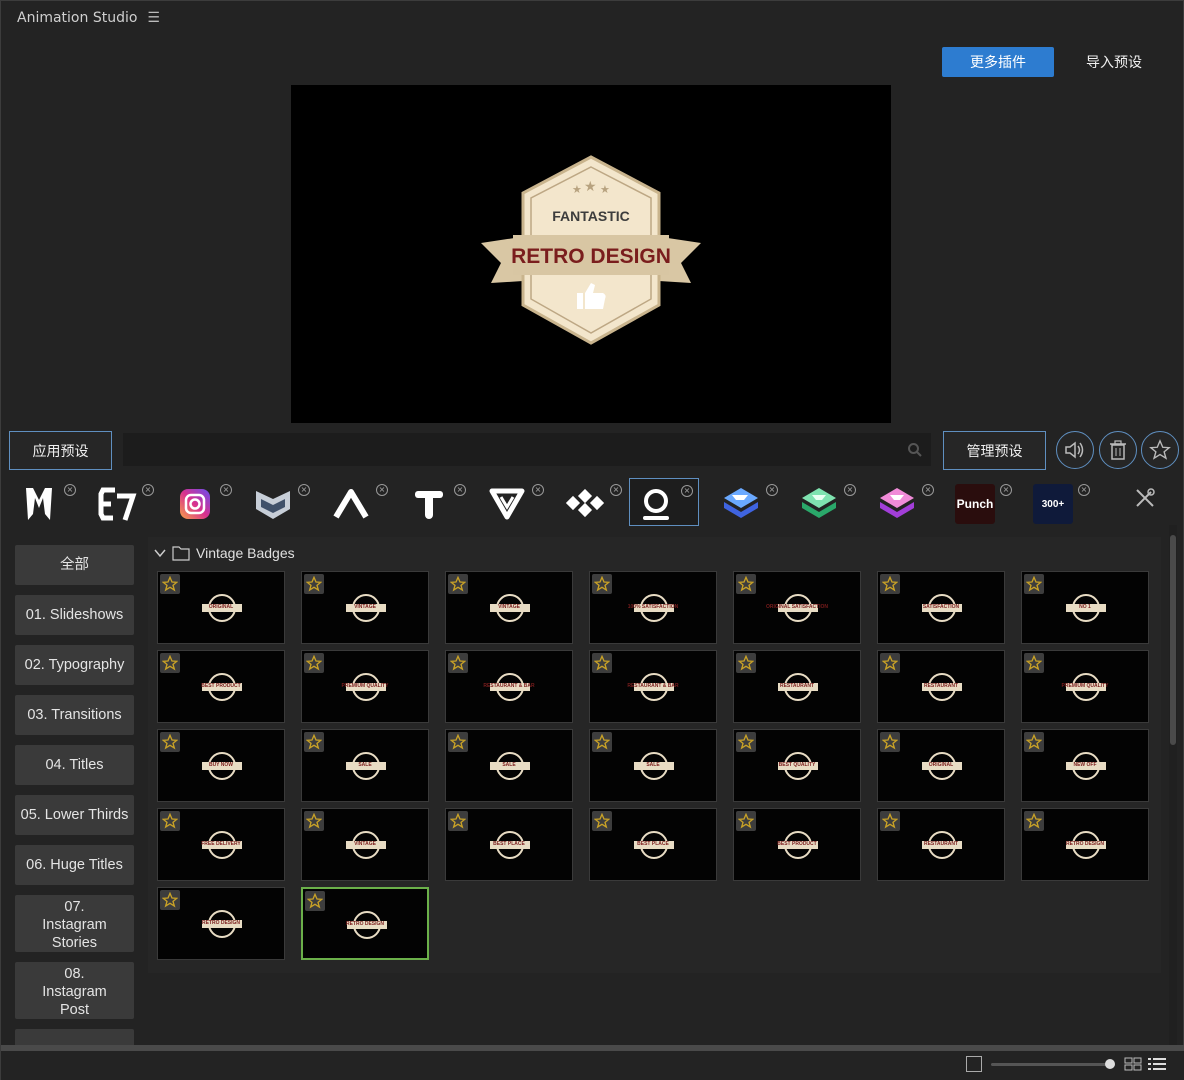 The image size is (1184, 1080). I want to click on plugin-a: ×, so click(361, 502).